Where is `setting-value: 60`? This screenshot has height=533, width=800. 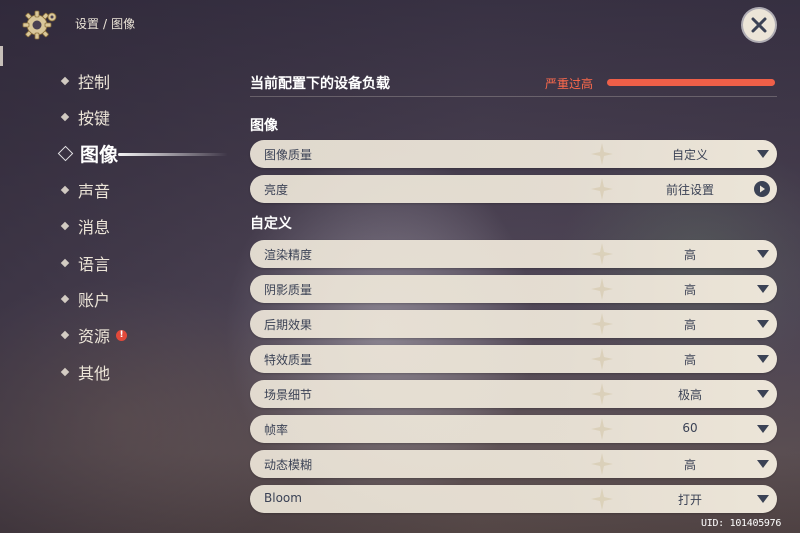
setting-value: 60 is located at coordinates (690, 428).